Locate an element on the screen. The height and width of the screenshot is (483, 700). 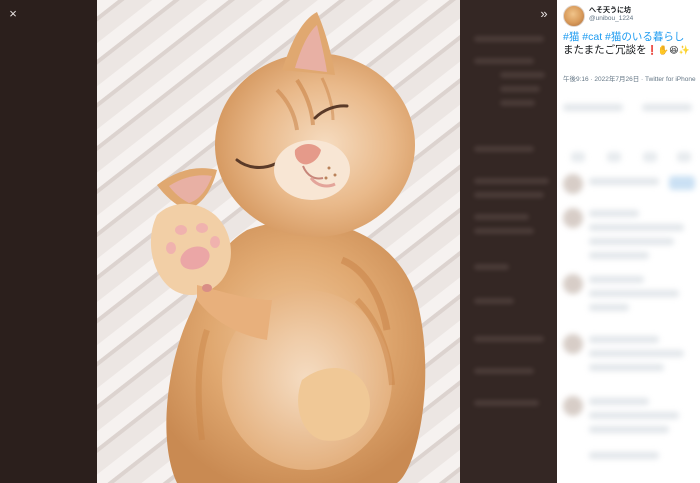
hashtag-link: #cat is located at coordinates (592, 37).